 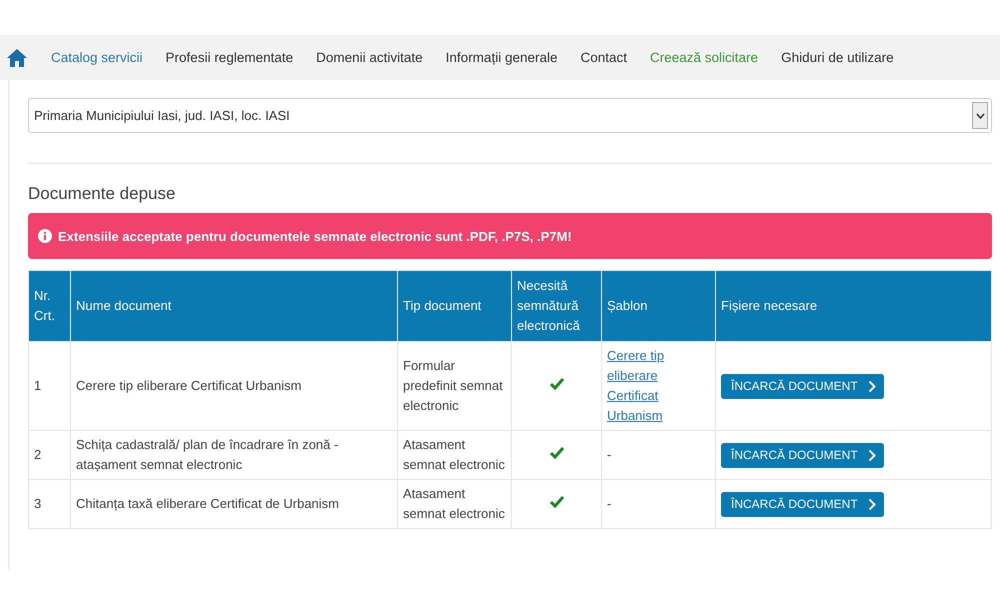 I want to click on table-cell: Schița cadastrală/ plan de încadrare în zonă - atașament semnat electronic, so click(x=234, y=455).